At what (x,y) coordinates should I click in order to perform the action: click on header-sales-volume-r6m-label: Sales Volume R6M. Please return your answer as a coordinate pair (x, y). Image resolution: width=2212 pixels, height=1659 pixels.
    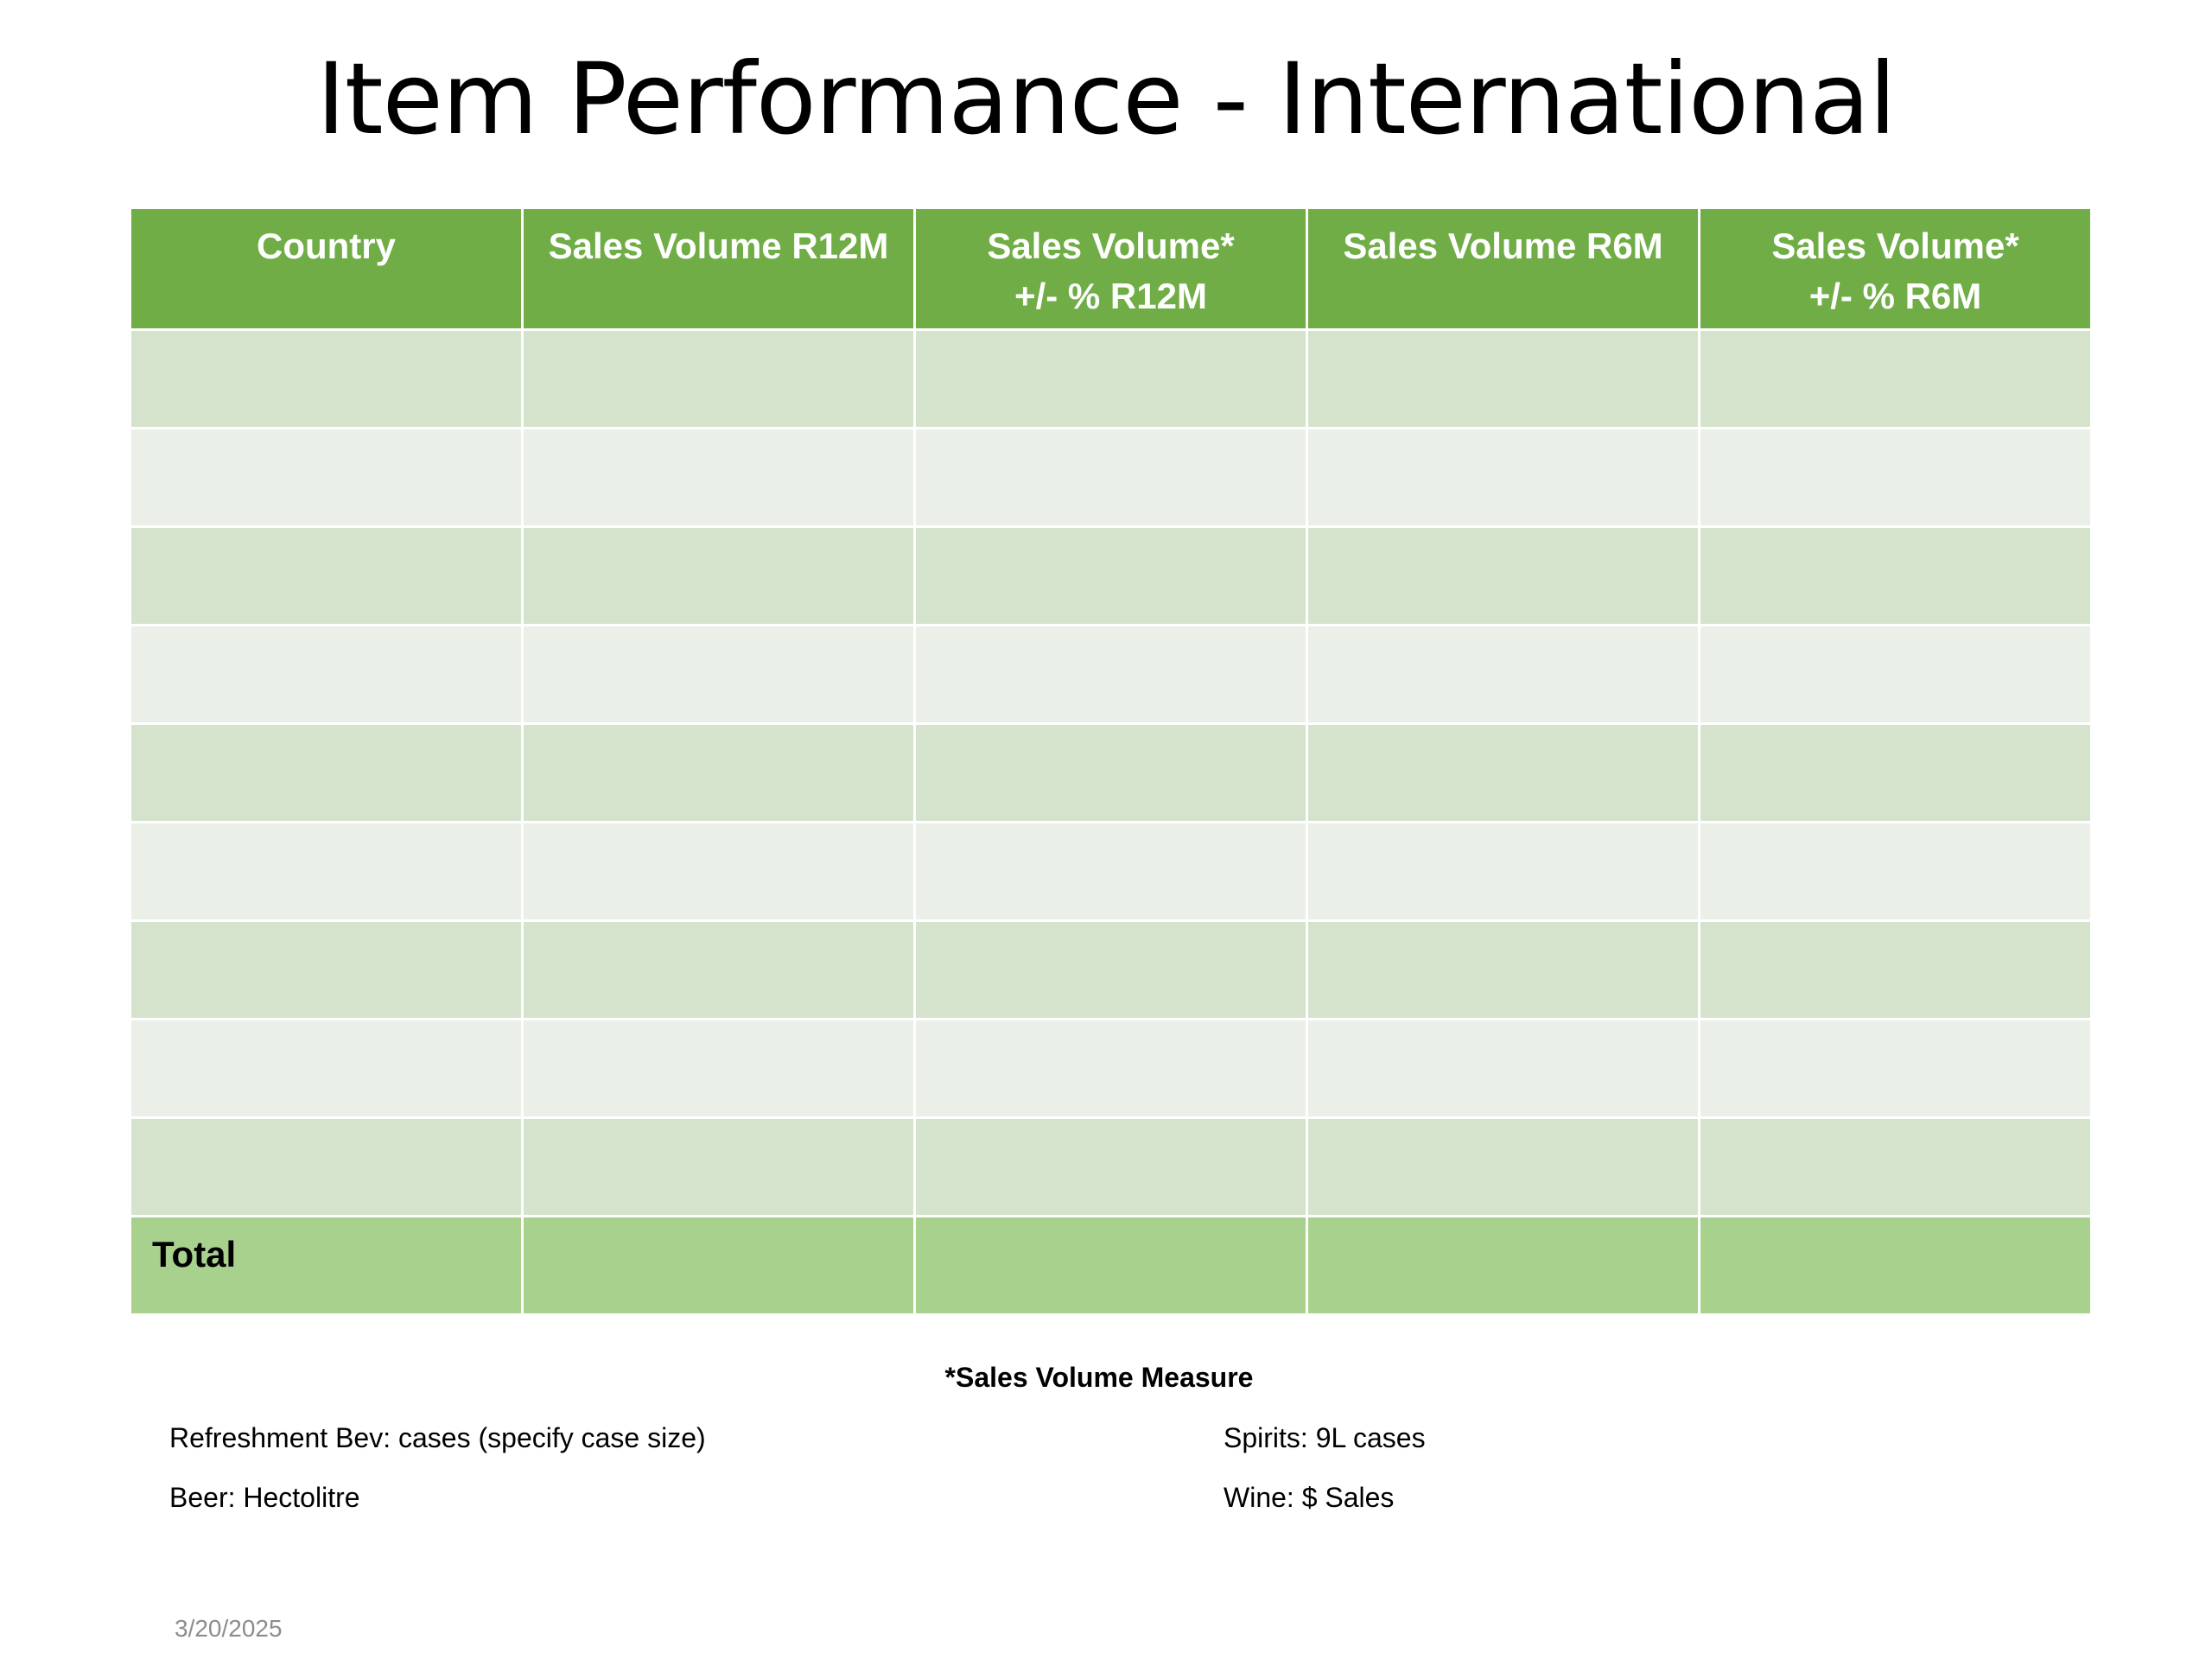
    Looking at the image, I should click on (1503, 246).